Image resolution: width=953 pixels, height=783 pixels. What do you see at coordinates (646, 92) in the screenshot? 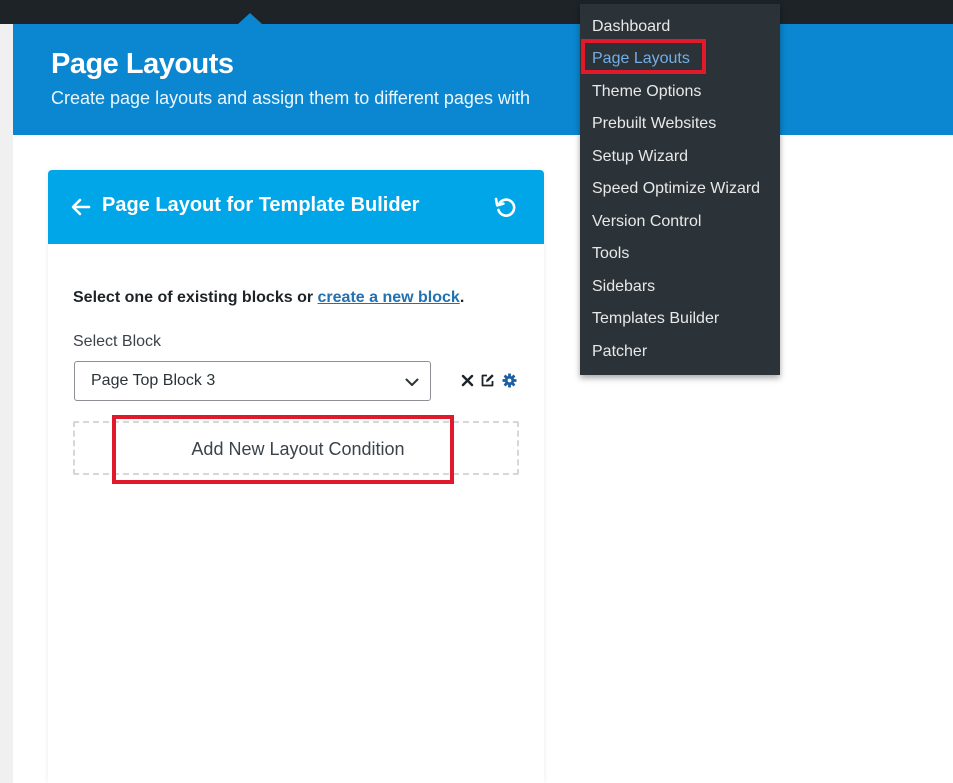
I see `menu-item-theme-options: Theme Options` at bounding box center [646, 92].